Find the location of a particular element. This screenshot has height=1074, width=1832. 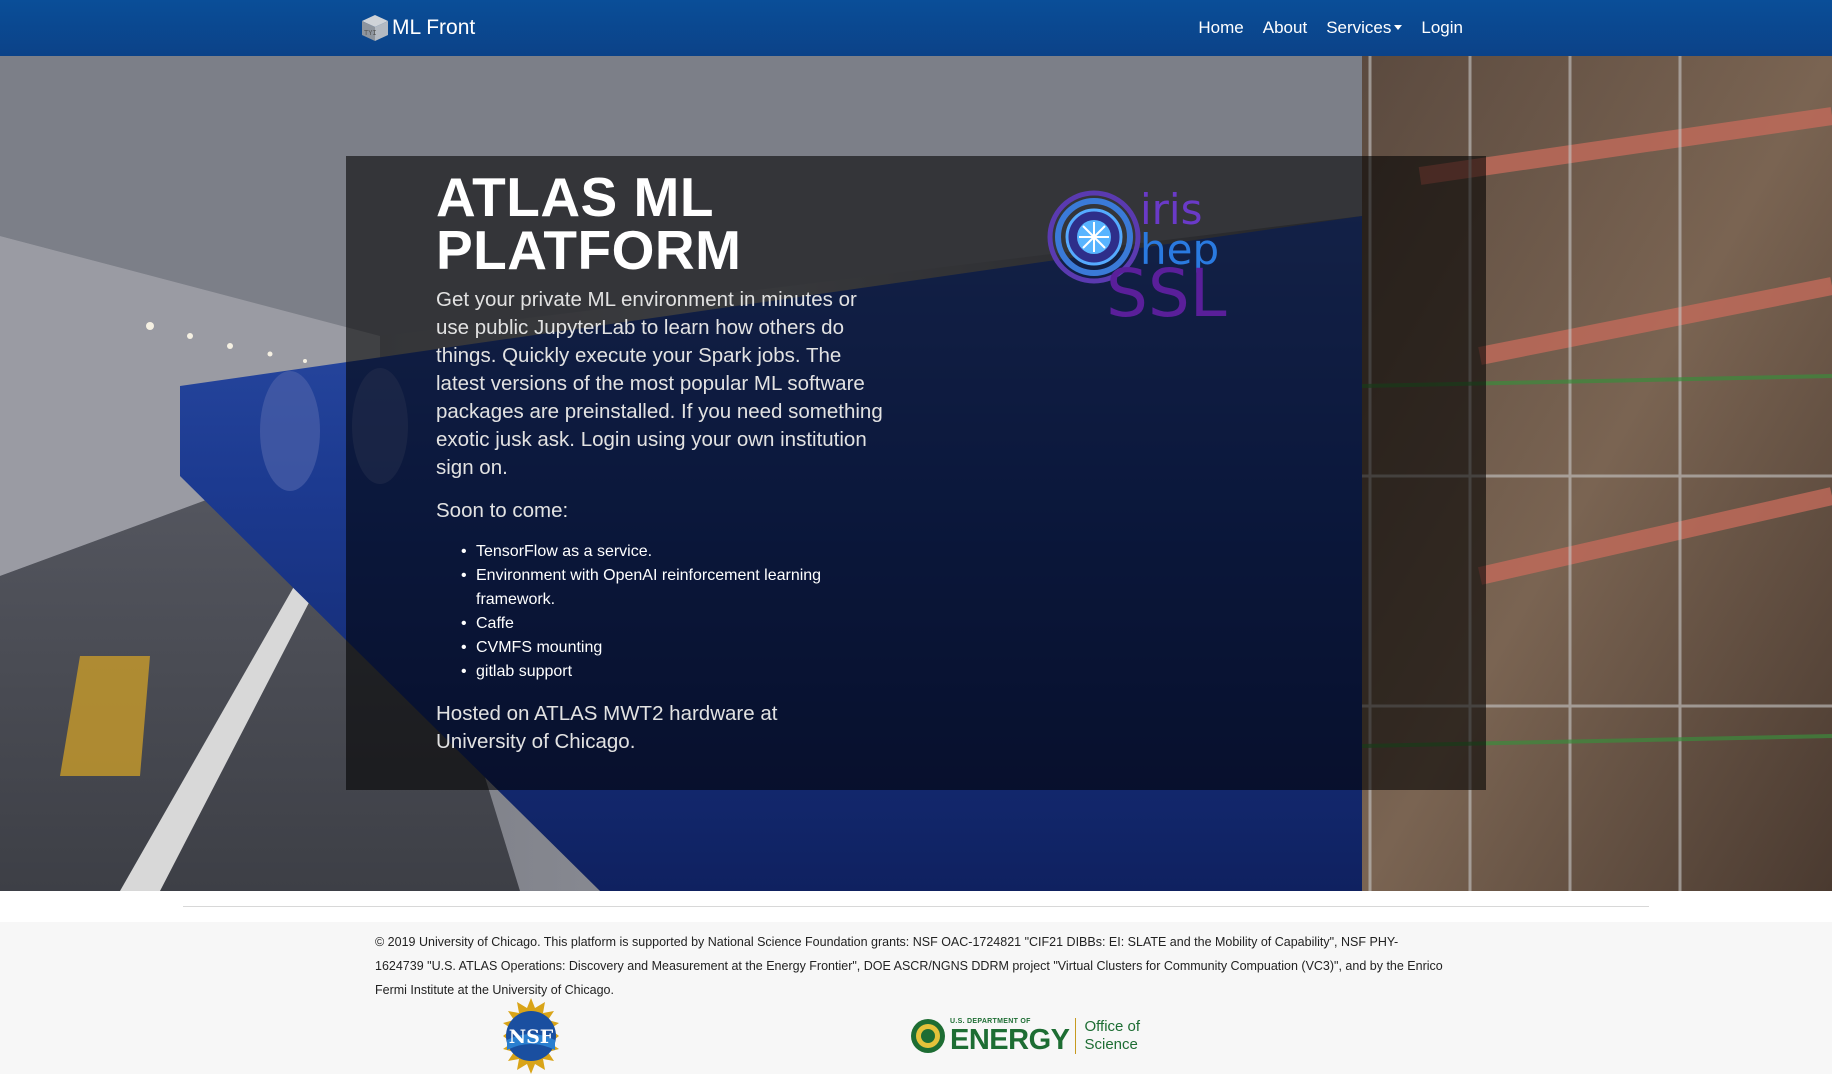

nav-services-dropdown: Services is located at coordinates (1364, 28).